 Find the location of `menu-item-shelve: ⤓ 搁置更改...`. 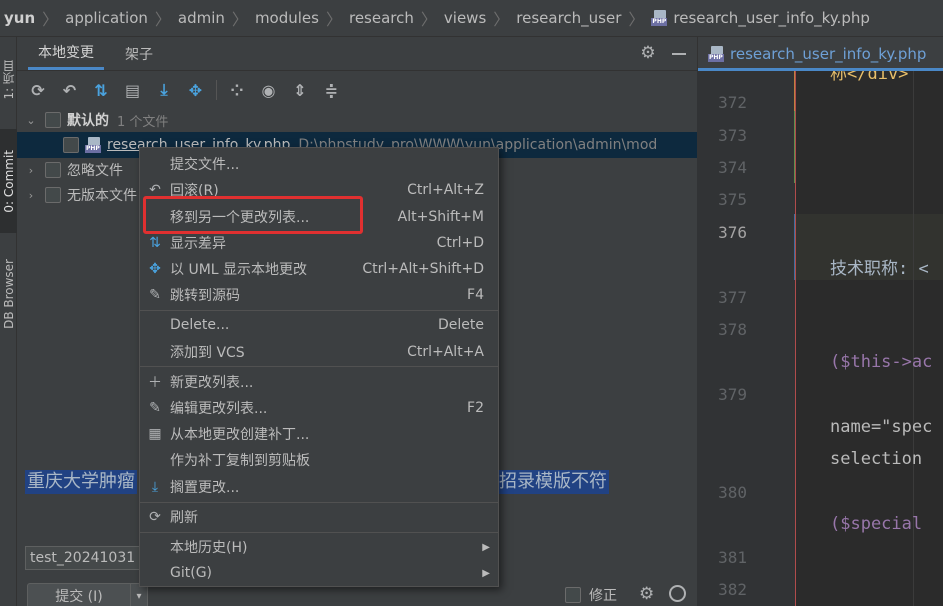

menu-item-shelve: ⤓ 搁置更改... is located at coordinates (319, 487).